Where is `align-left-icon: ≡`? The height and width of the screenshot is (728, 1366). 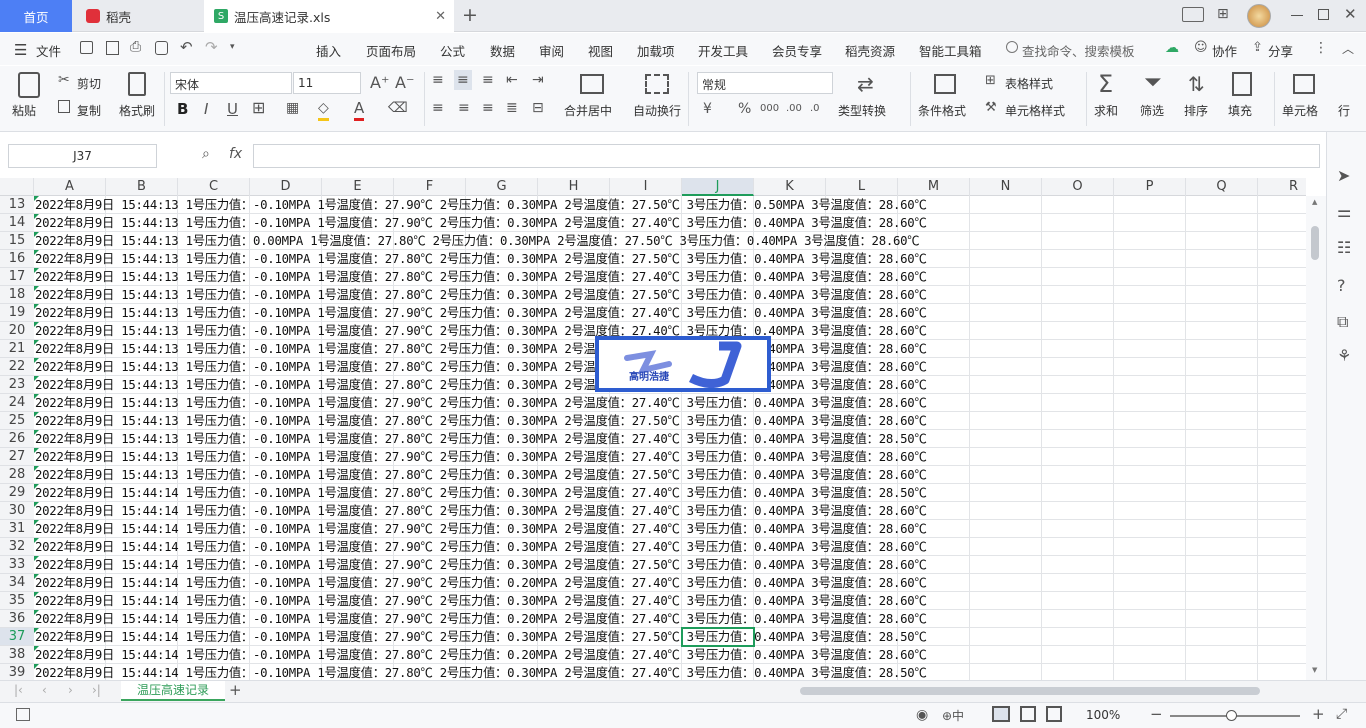 align-left-icon: ≡ is located at coordinates (438, 108).